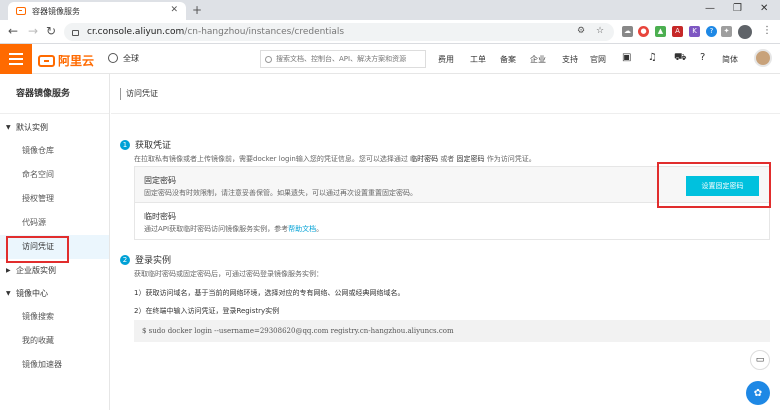 Image resolution: width=780 pixels, height=410 pixels. What do you see at coordinates (677, 31) in the screenshot?
I see `extension-pdf-icon: A` at bounding box center [677, 31].